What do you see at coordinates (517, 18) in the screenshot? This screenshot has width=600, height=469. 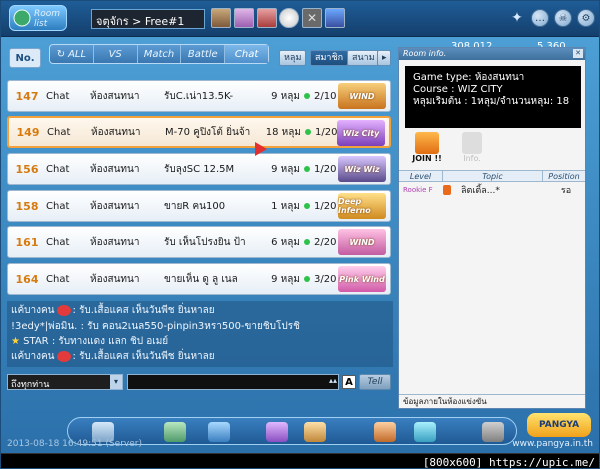 I see `sparkle-icon: ✦` at bounding box center [517, 18].